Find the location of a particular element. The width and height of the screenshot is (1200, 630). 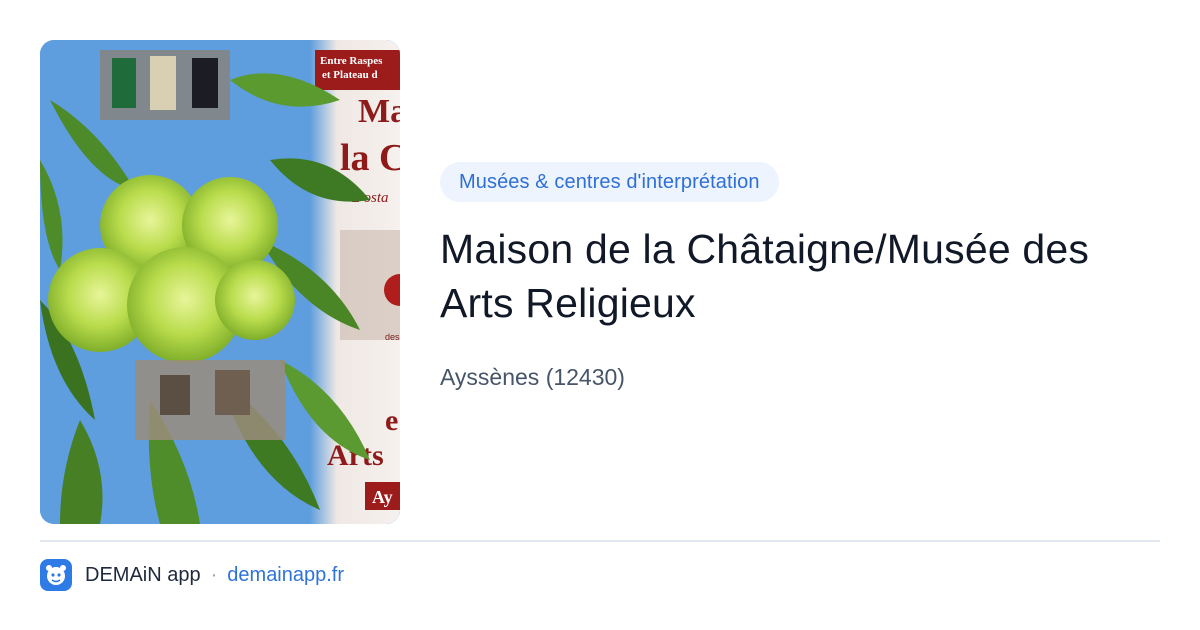

place-location: Ayssènes (12430) is located at coordinates (532, 377).